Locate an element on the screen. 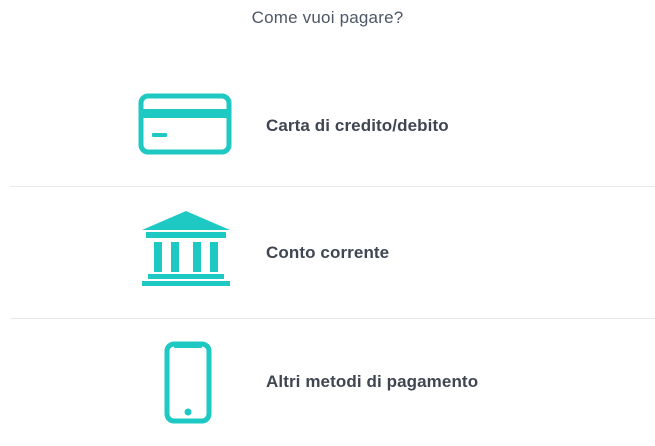  payment-option-bank-label: Conto corrente is located at coordinates (328, 252).